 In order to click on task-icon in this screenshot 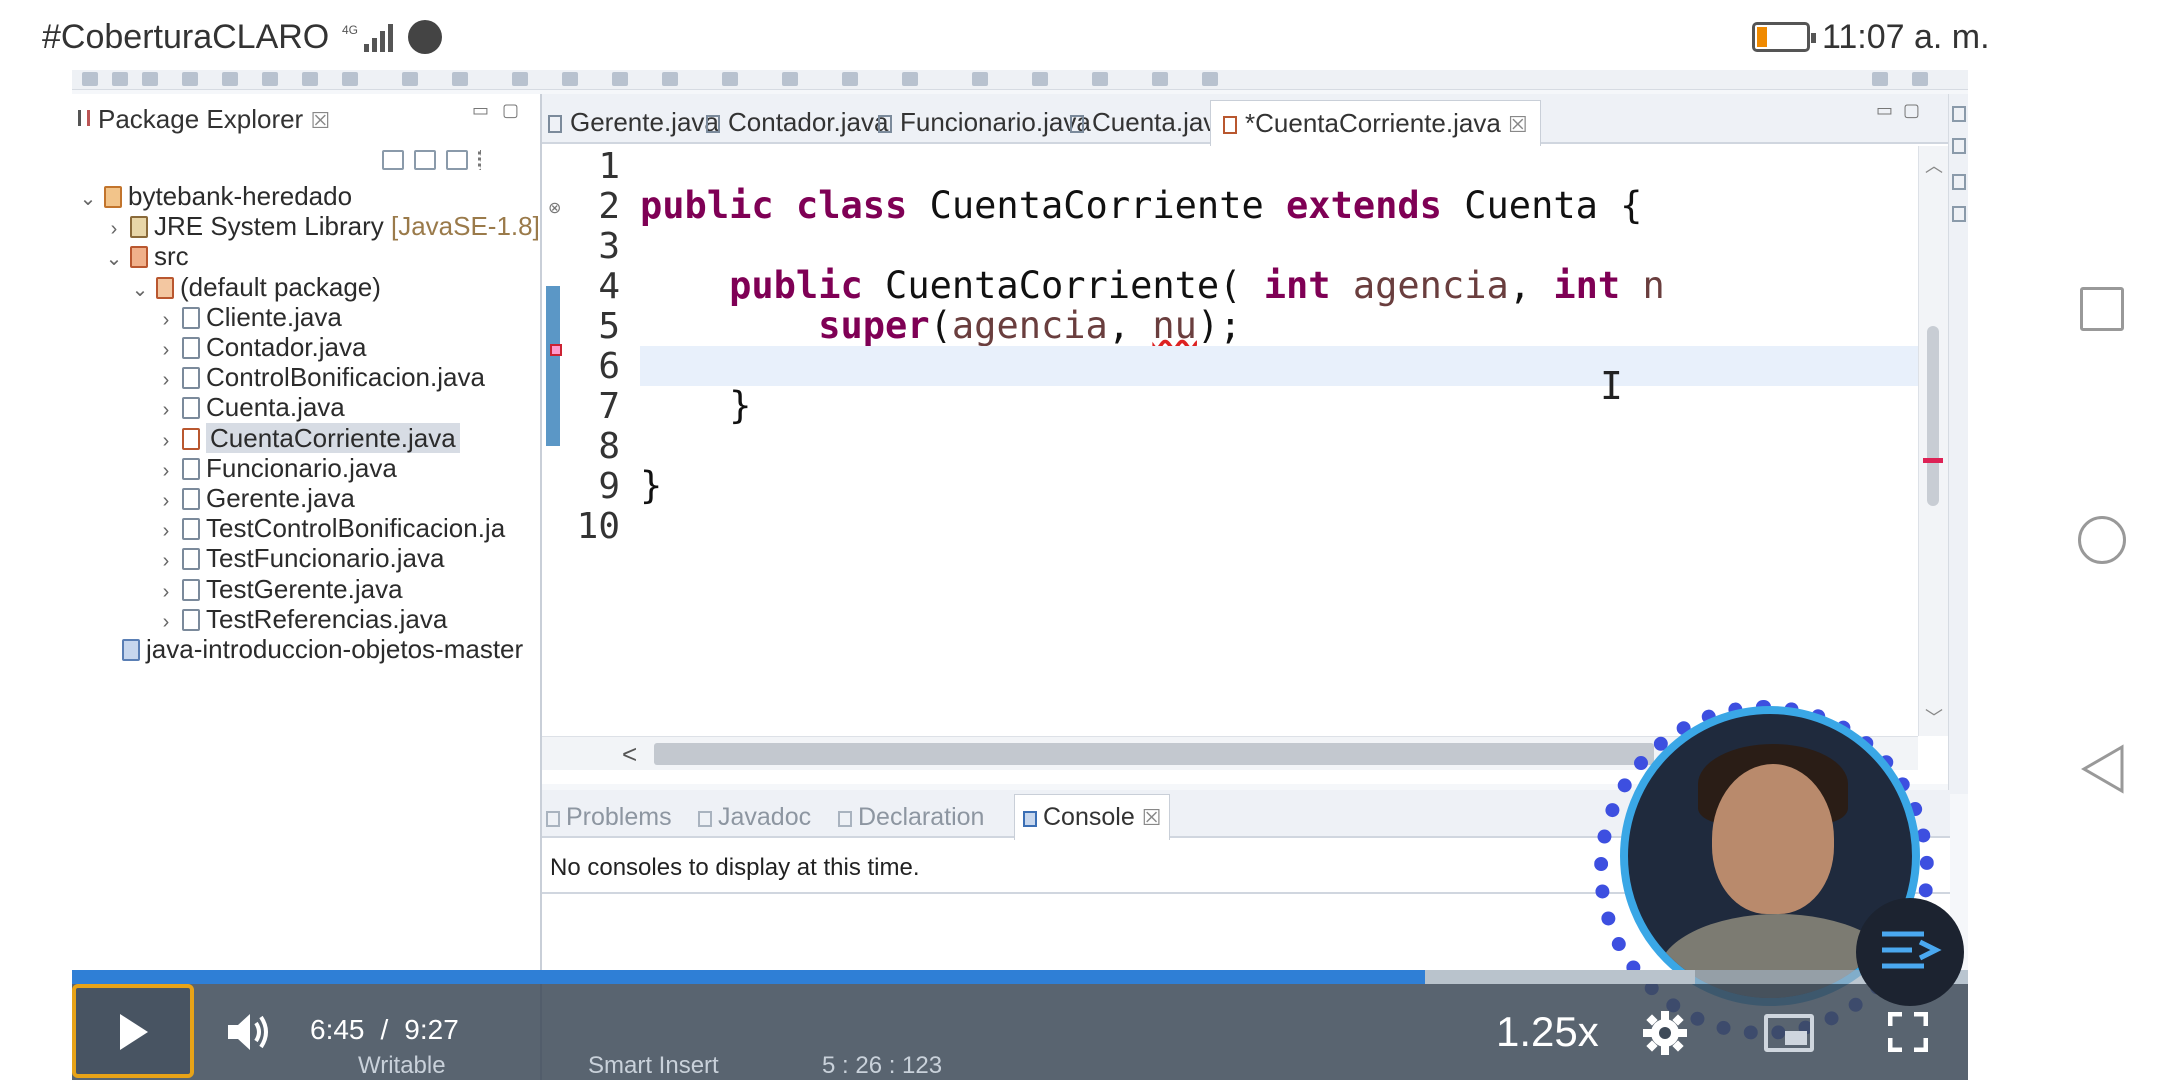, I will do `click(1959, 146)`.